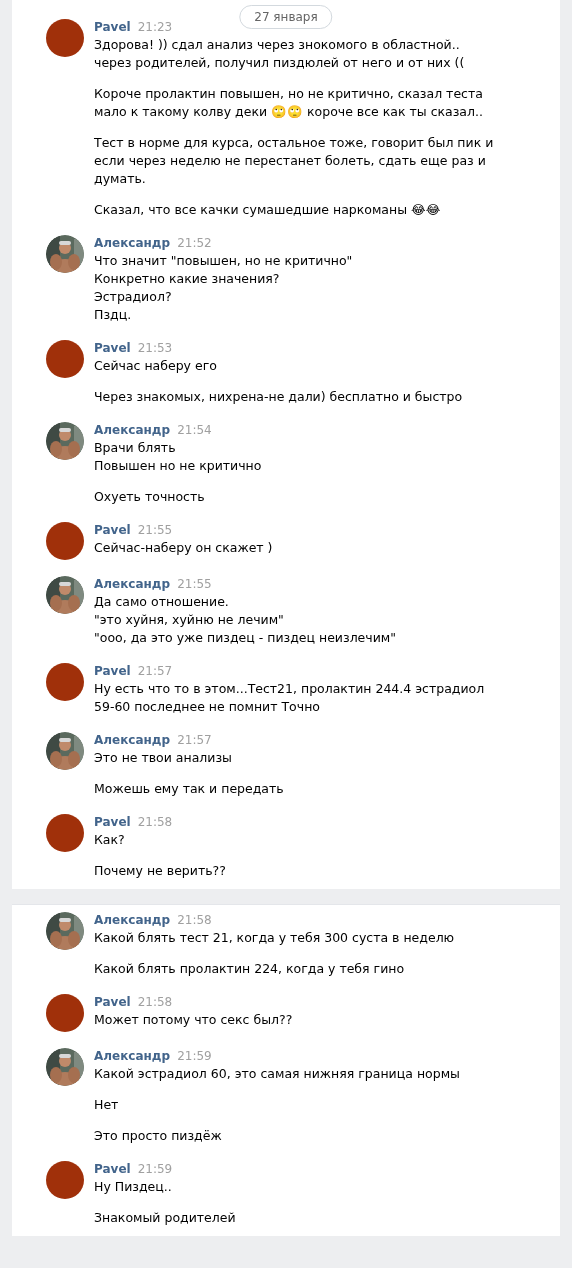  What do you see at coordinates (294, 161) in the screenshot?
I see `message-text: Тест в норме для курса, остальное тоже, говорит был пик и если через неделю не перестанет болеть, сдать еще раз и думать.` at bounding box center [294, 161].